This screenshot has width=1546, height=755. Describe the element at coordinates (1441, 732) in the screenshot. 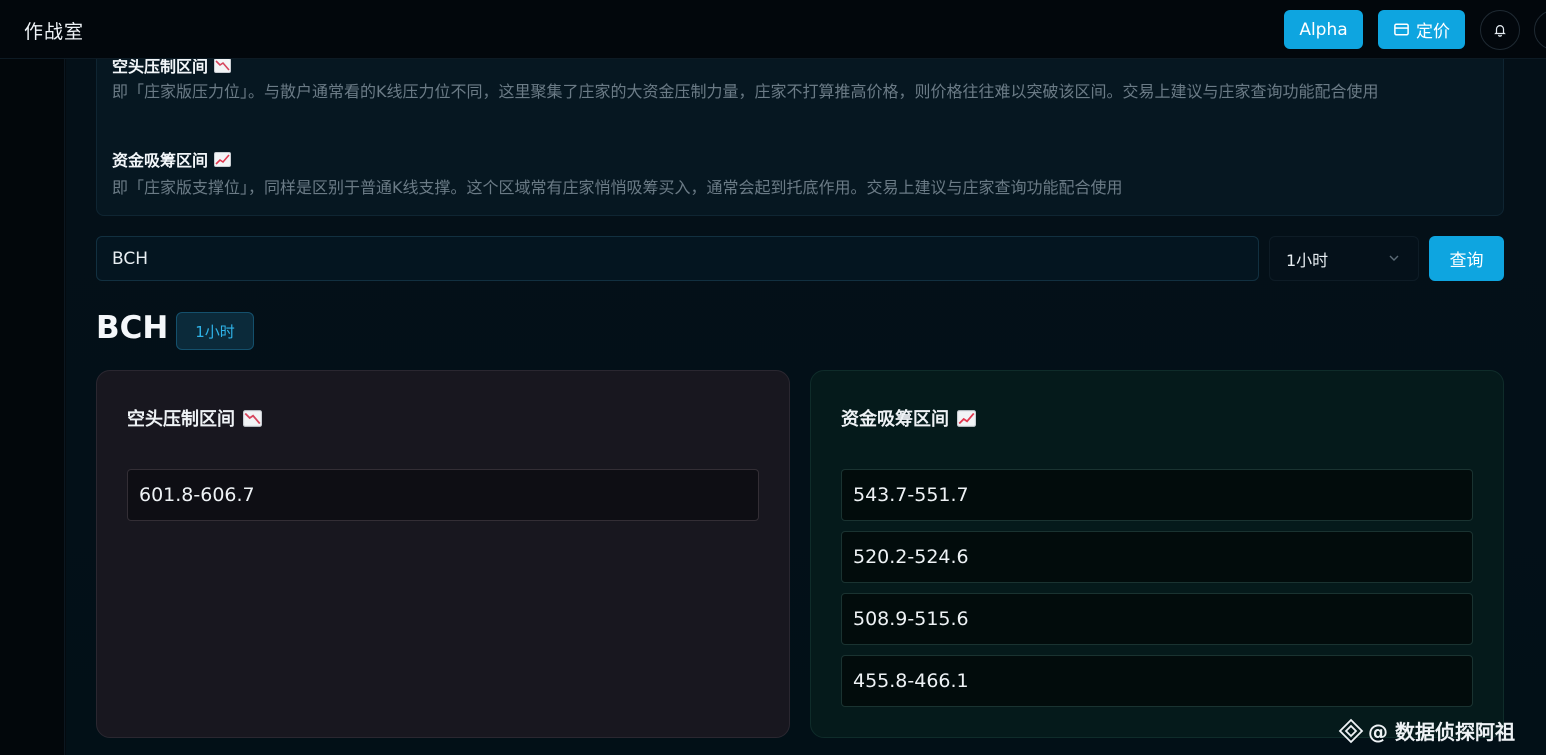

I see `watermark-text: @ 数据侦探阿祖` at that location.